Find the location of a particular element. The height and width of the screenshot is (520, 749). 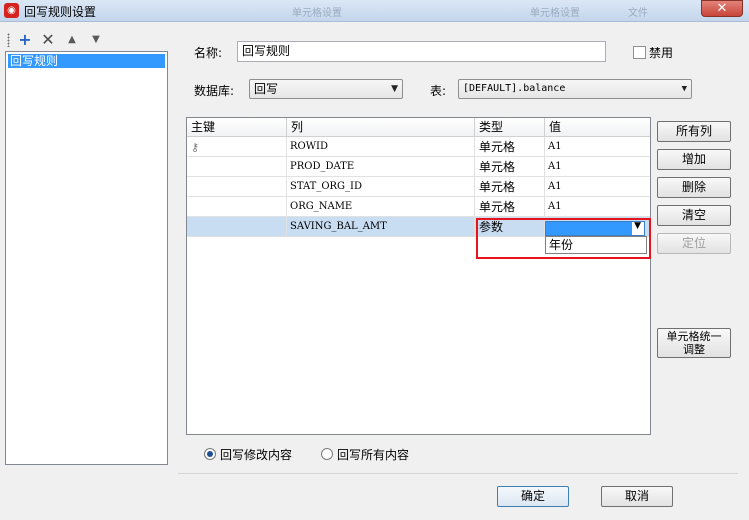

close-icon: ✕ is located at coordinates (722, 8).